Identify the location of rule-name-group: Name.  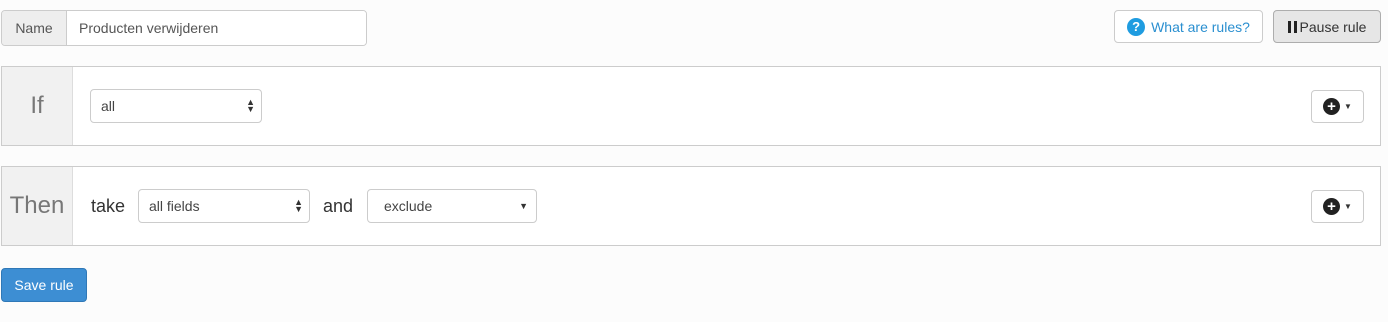
(184, 28).